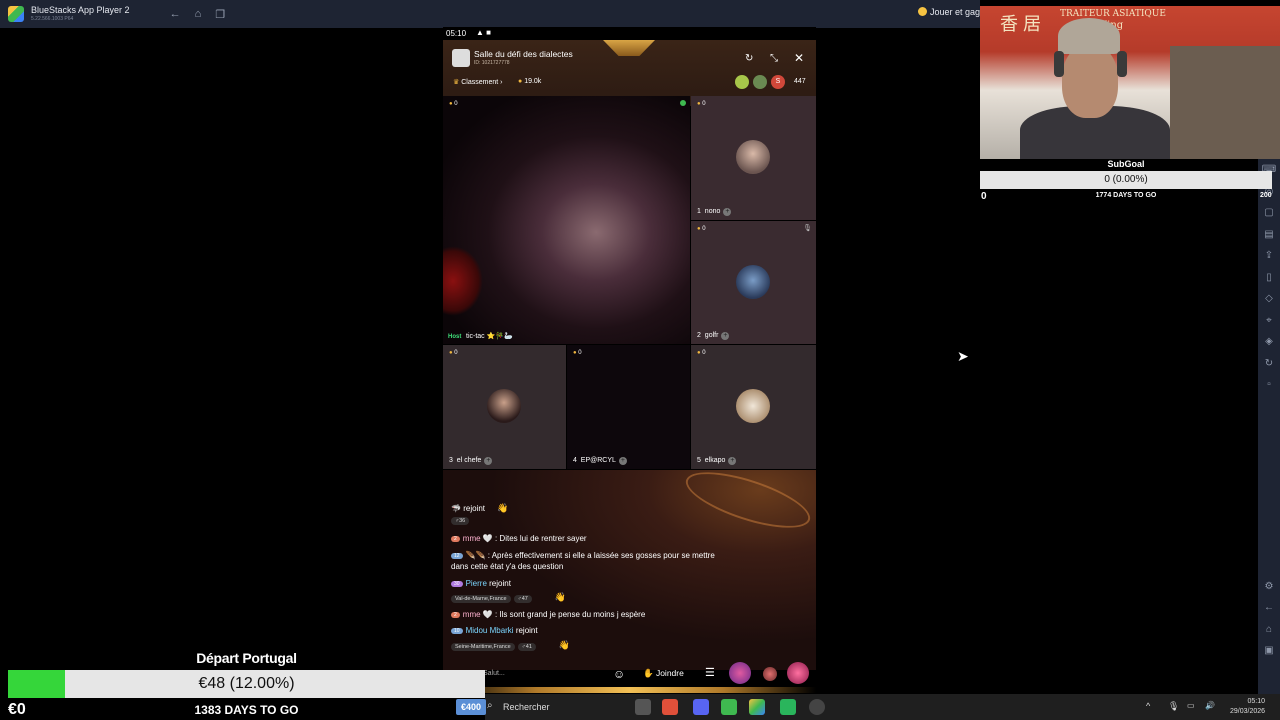  I want to click on gift-box-icon, so click(798, 673).